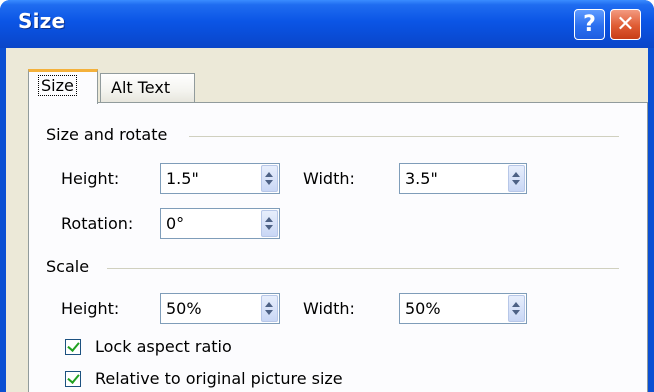 The height and width of the screenshot is (392, 654). I want to click on relative-size-label: Relative to original picture size, so click(219, 378).